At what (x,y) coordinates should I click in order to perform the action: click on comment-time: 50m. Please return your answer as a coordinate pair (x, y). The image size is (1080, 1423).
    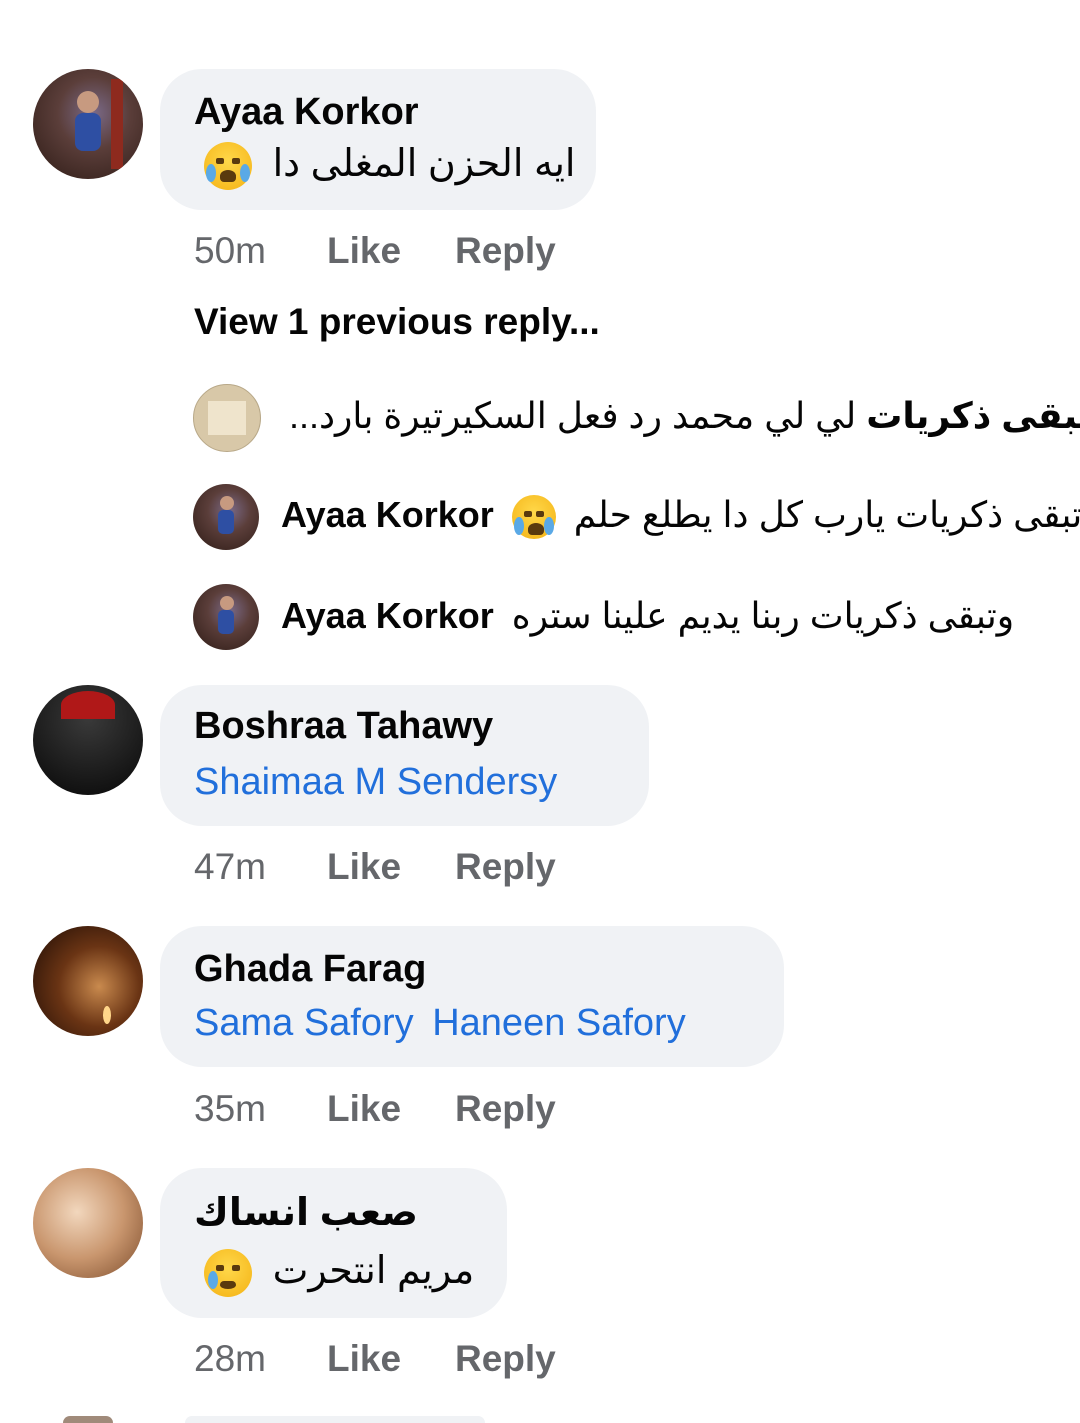
    Looking at the image, I should click on (230, 251).